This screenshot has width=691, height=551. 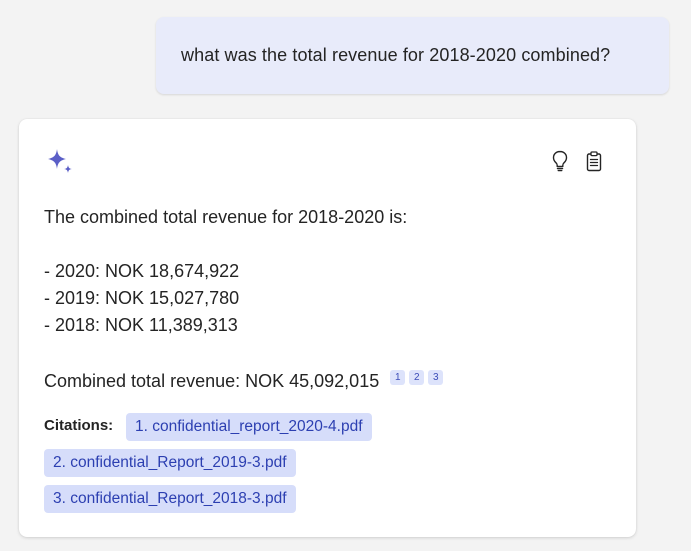 I want to click on revenue-item-2019: - 2019: NOK 15,027,780, so click(x=142, y=298).